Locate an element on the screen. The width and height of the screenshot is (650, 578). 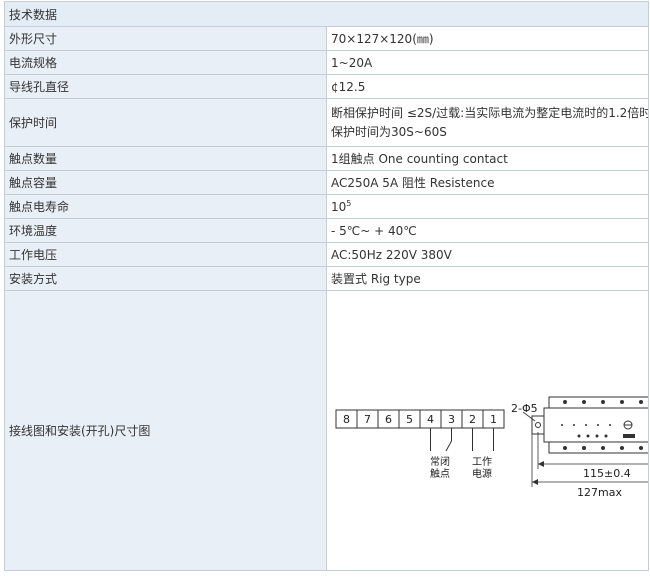
table-row: 工作电压 AC:50Hz 220V 380V is located at coordinates (326, 254).